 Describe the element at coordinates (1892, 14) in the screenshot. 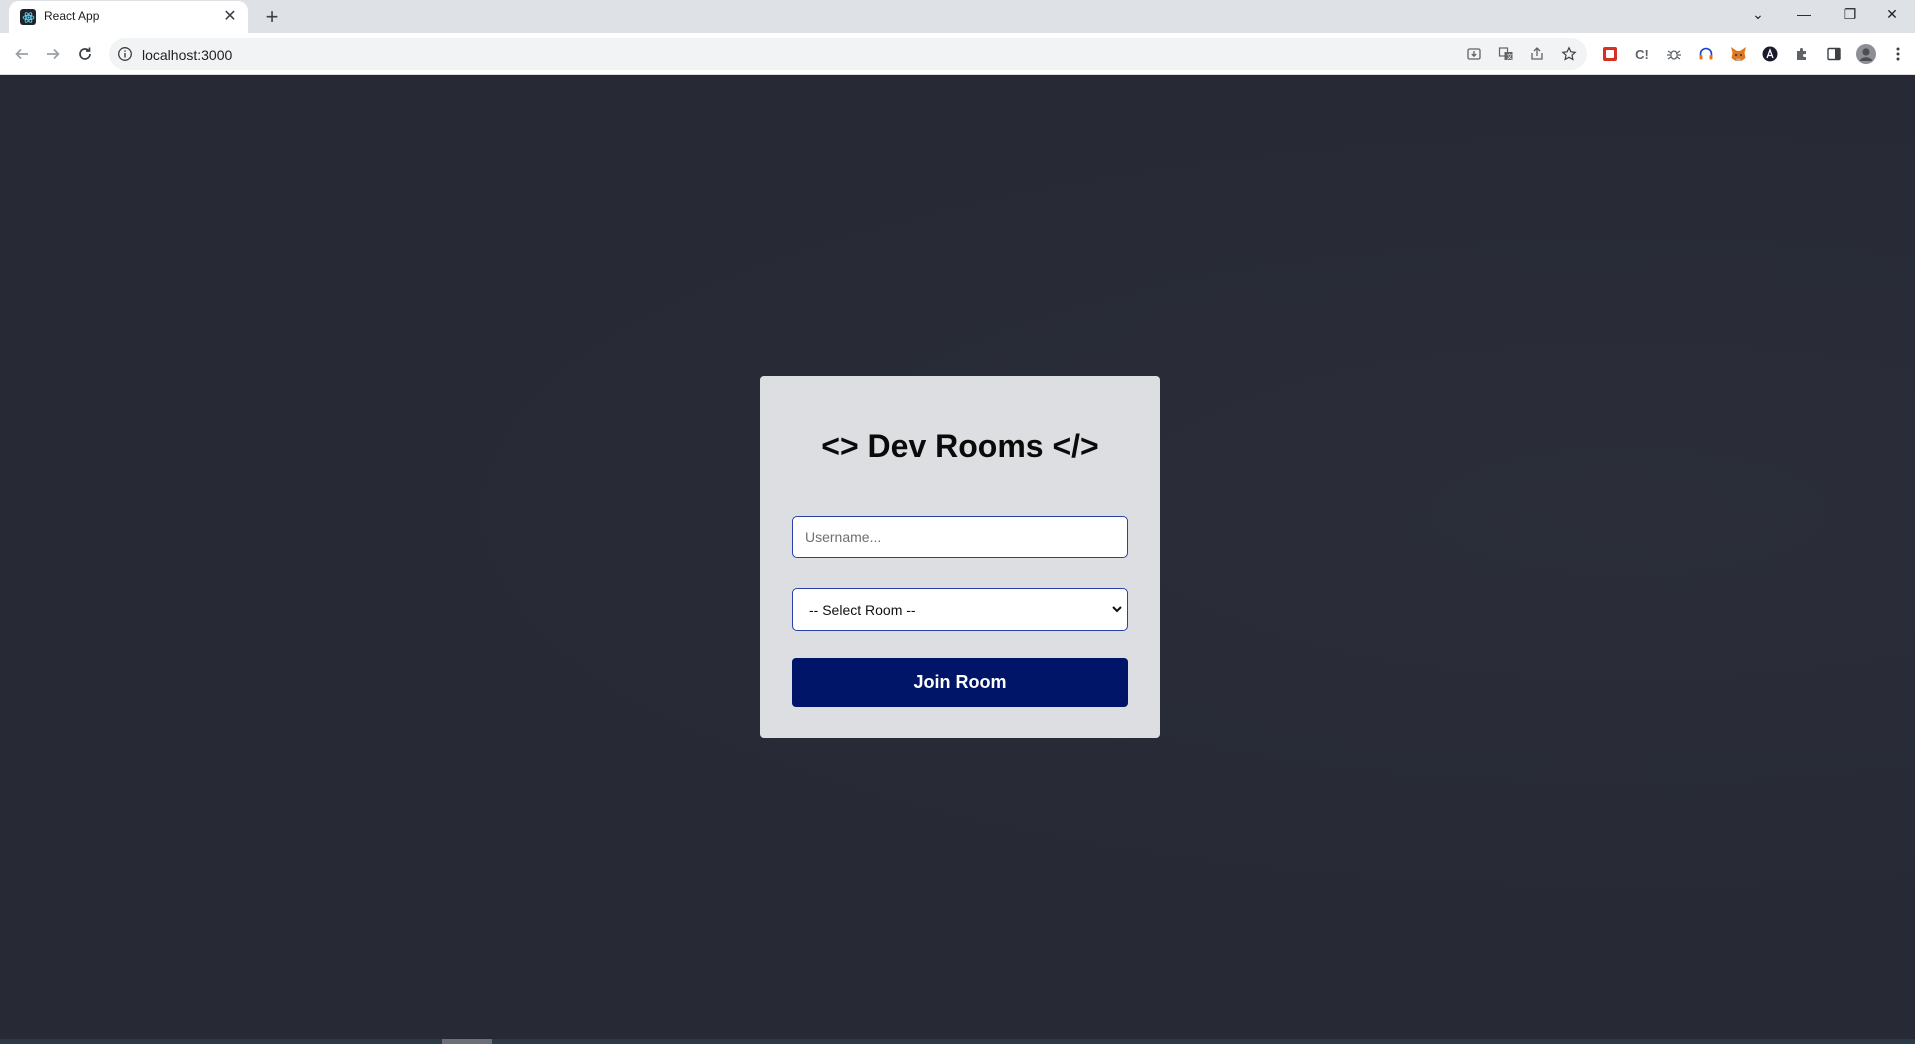

I see `close-window-button: ✕` at that location.